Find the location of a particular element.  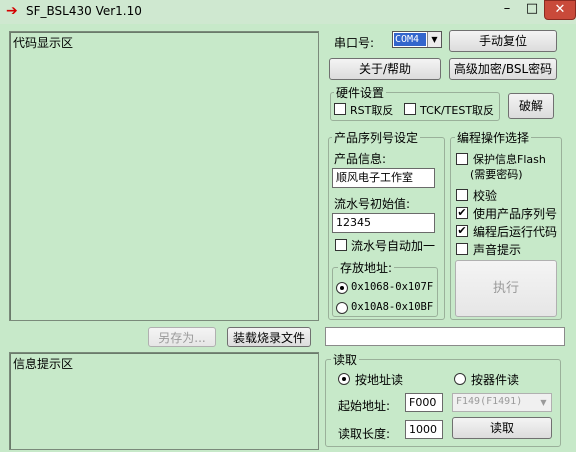

auto-increment-label: 流水号自动加一 is located at coordinates (393, 246).